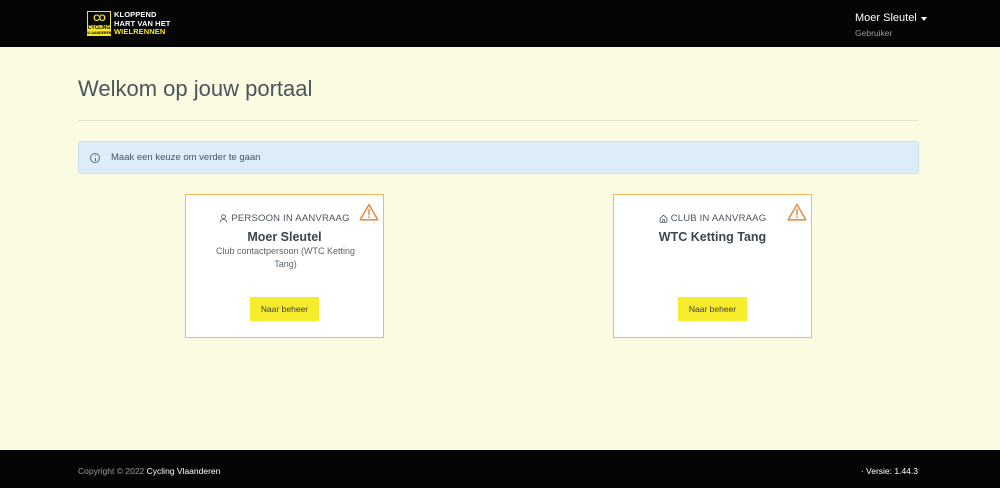  I want to click on copyright-text: Copyright © 2022, so click(111, 471).